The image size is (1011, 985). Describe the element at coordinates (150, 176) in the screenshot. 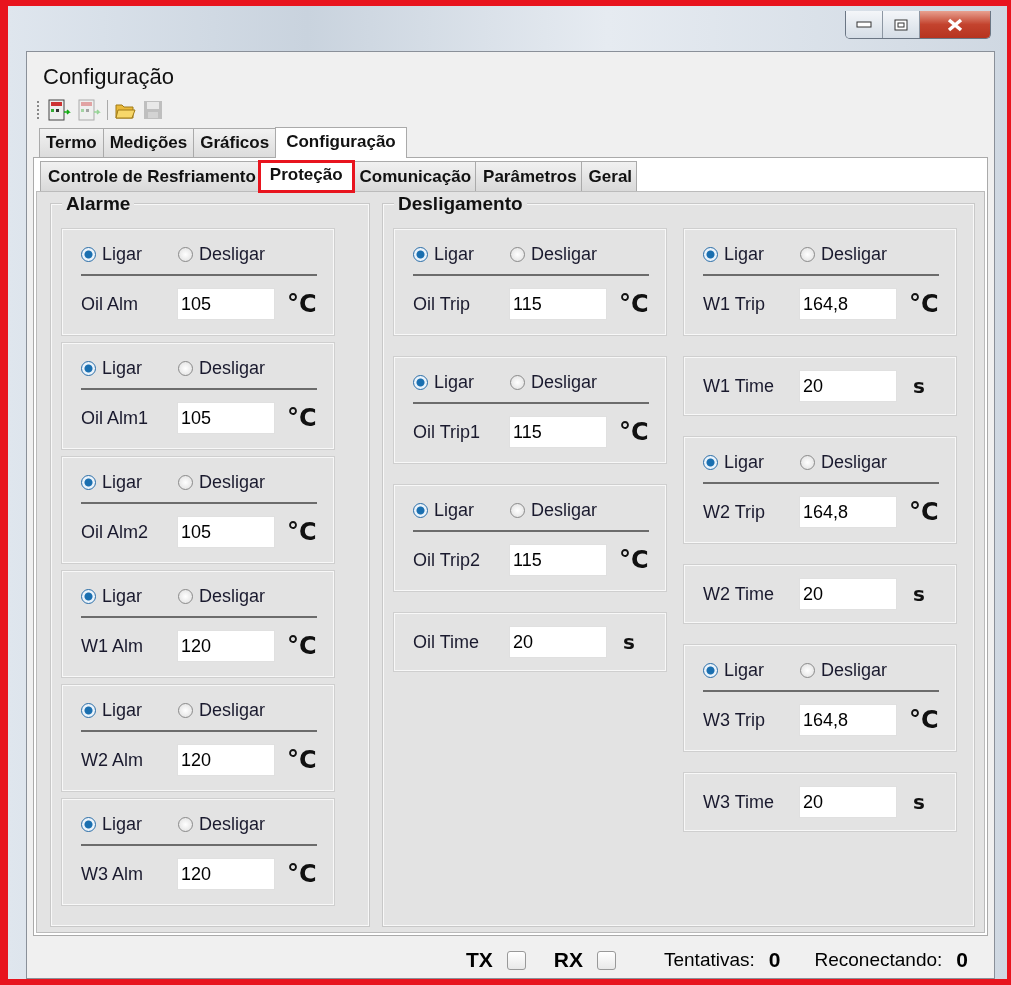

I see `tab: Controle de Resfriamento` at that location.